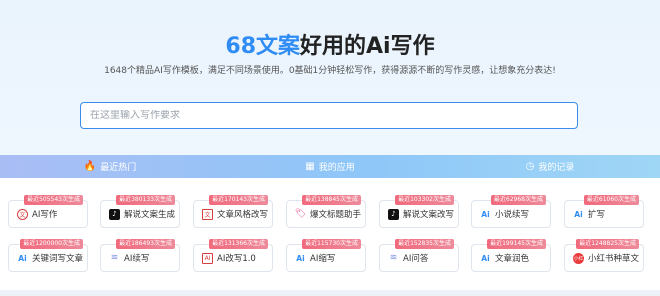 This screenshot has width=660, height=296. Describe the element at coordinates (118, 168) in the screenshot. I see `tab-label: 最近热门` at that location.